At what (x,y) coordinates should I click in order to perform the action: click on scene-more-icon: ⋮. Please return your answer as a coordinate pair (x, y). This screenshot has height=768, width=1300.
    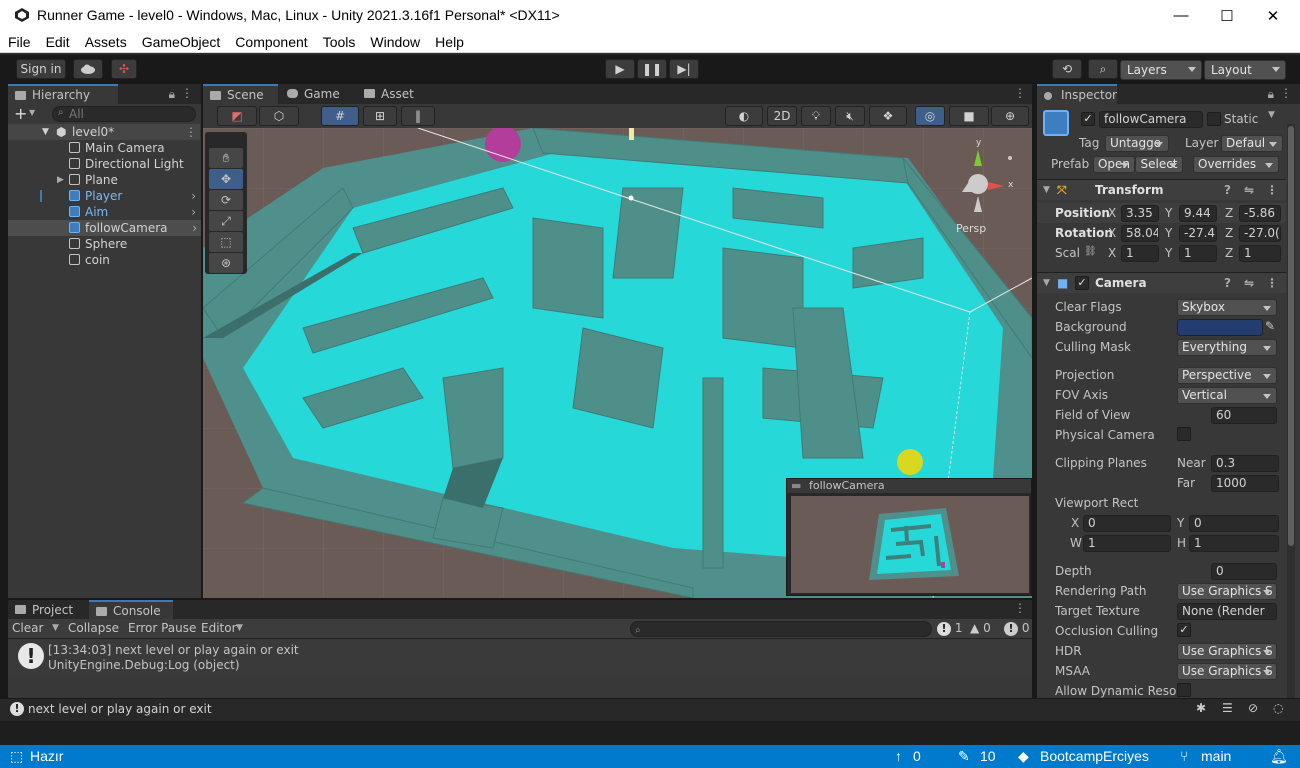
    Looking at the image, I should click on (191, 132).